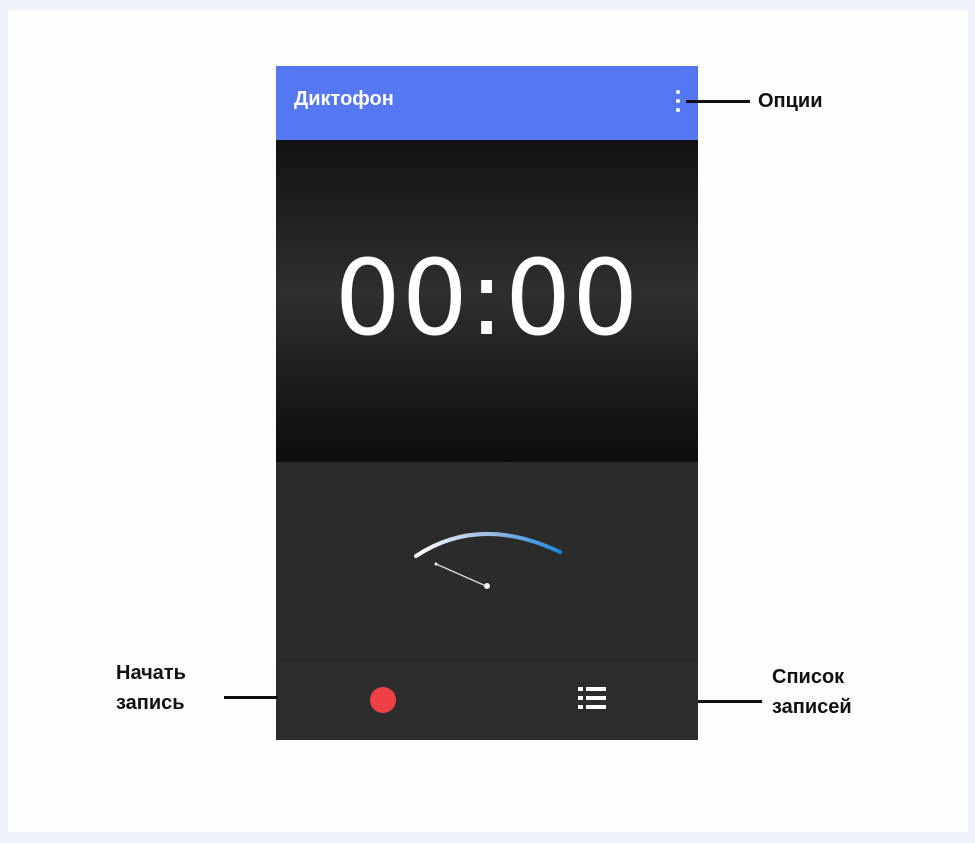  I want to click on recordings-list-button, so click(592, 698).